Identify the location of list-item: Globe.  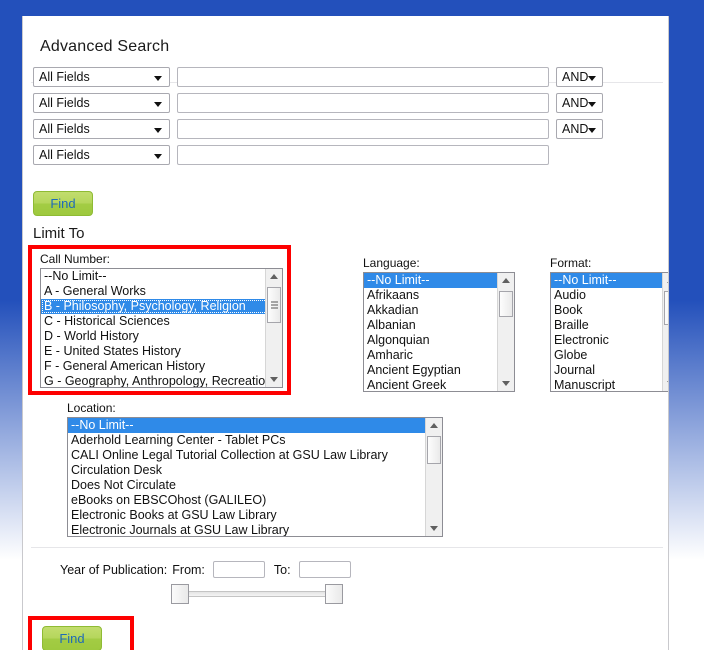
(609, 355).